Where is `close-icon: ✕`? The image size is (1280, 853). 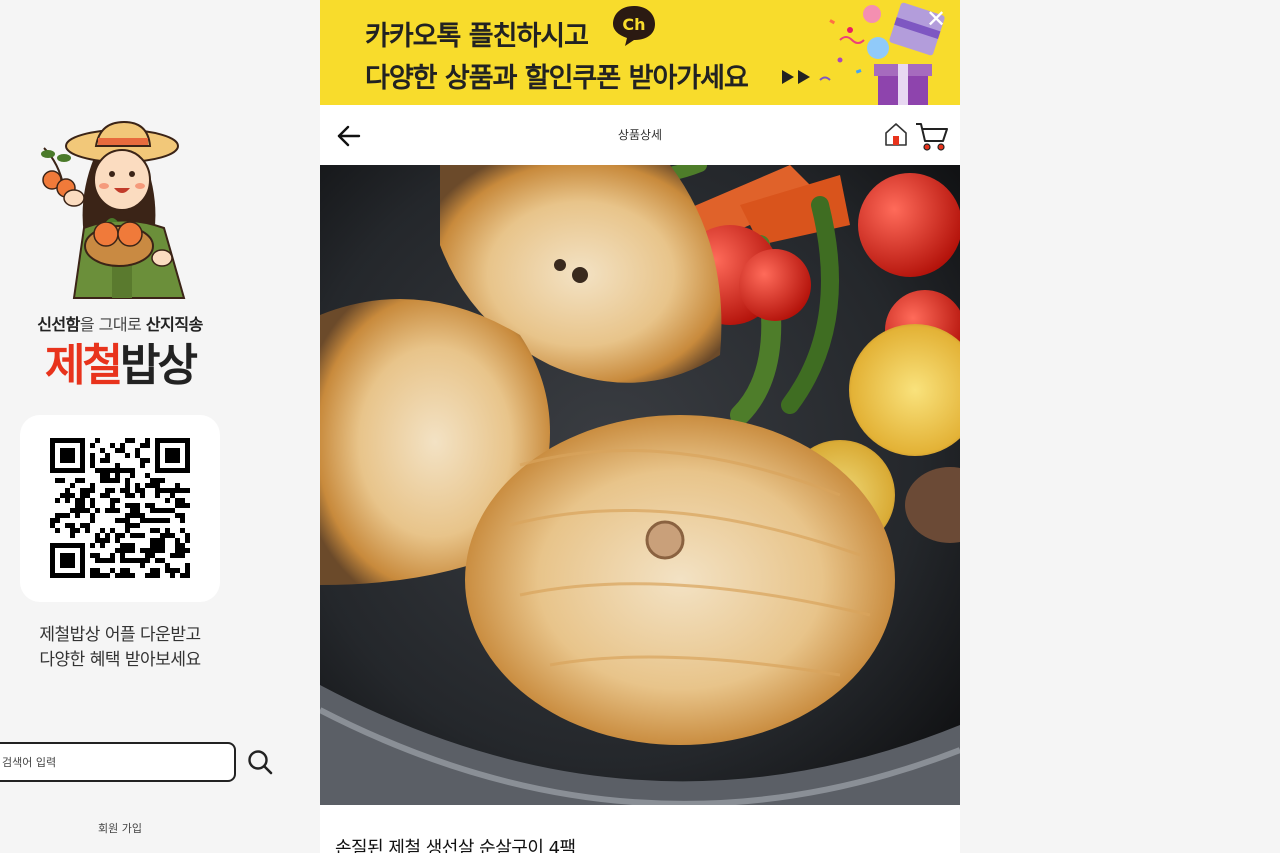
close-icon: ✕ is located at coordinates (936, 19).